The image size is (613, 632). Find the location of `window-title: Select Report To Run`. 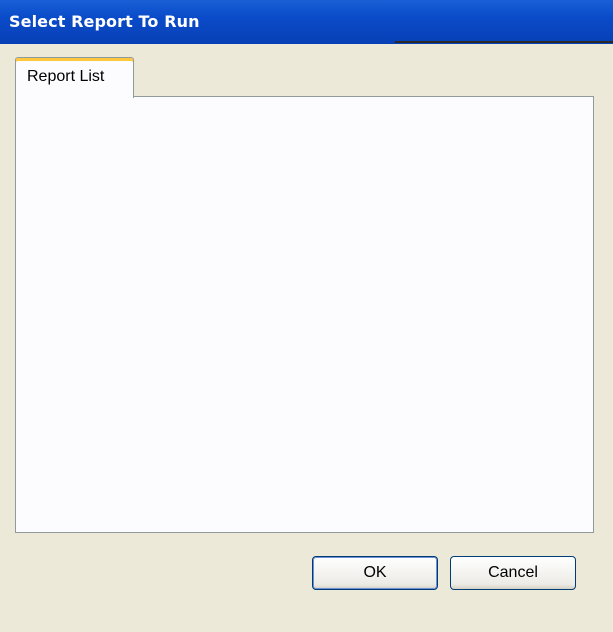

window-title: Select Report To Run is located at coordinates (104, 21).